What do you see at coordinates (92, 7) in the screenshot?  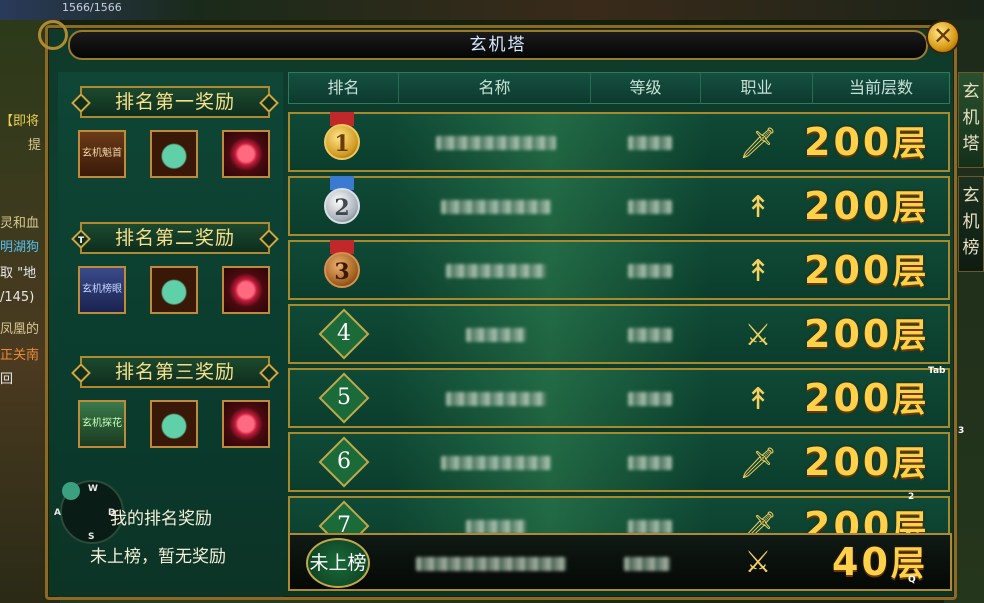 I see `hp-readout: 1566/1566` at bounding box center [92, 7].